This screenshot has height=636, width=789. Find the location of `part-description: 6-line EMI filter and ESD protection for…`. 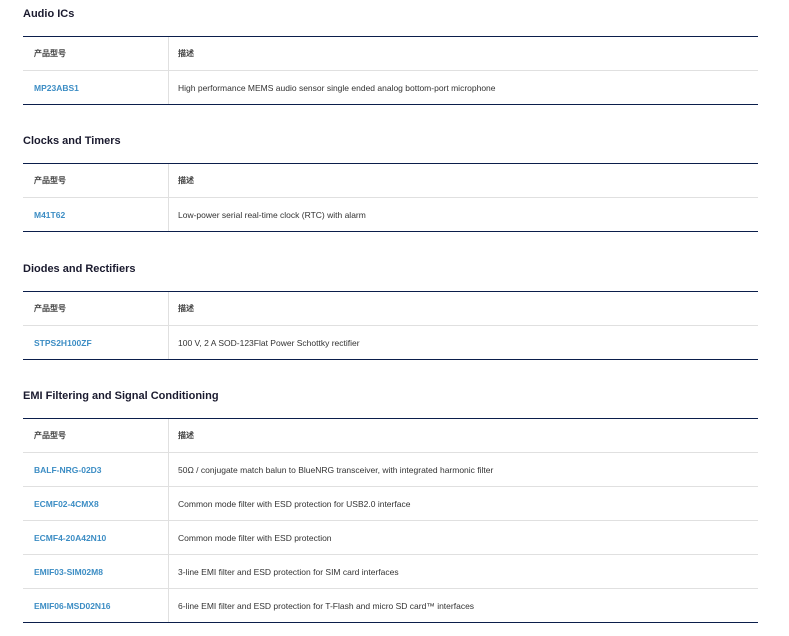

part-description: 6-line EMI filter and ESD protection for… is located at coordinates (326, 605).